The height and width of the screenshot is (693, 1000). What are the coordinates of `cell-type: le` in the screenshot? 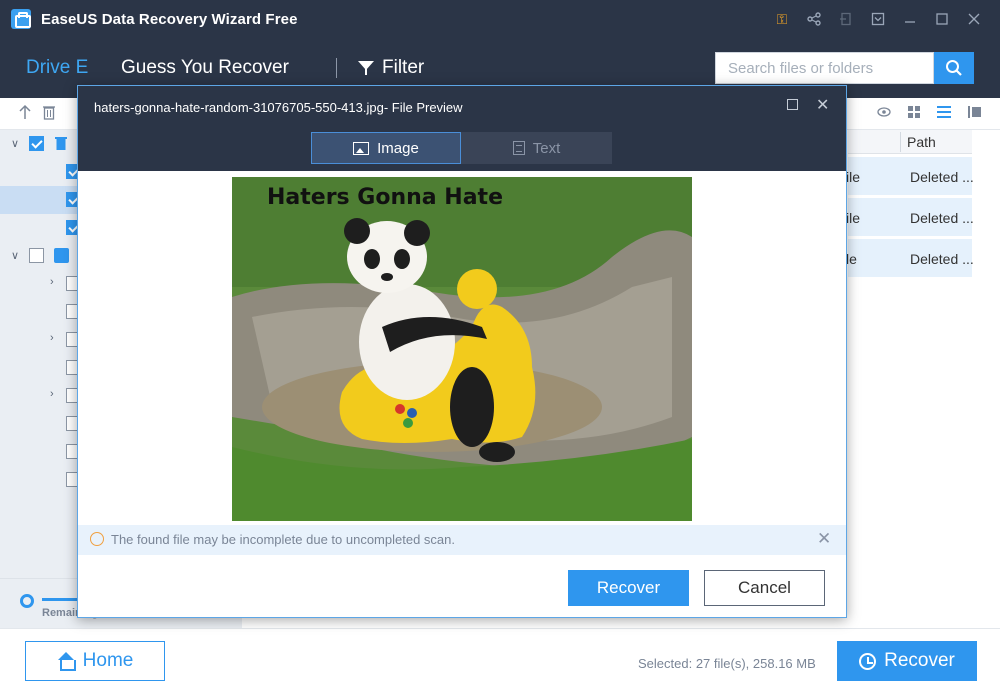 It's located at (851, 259).